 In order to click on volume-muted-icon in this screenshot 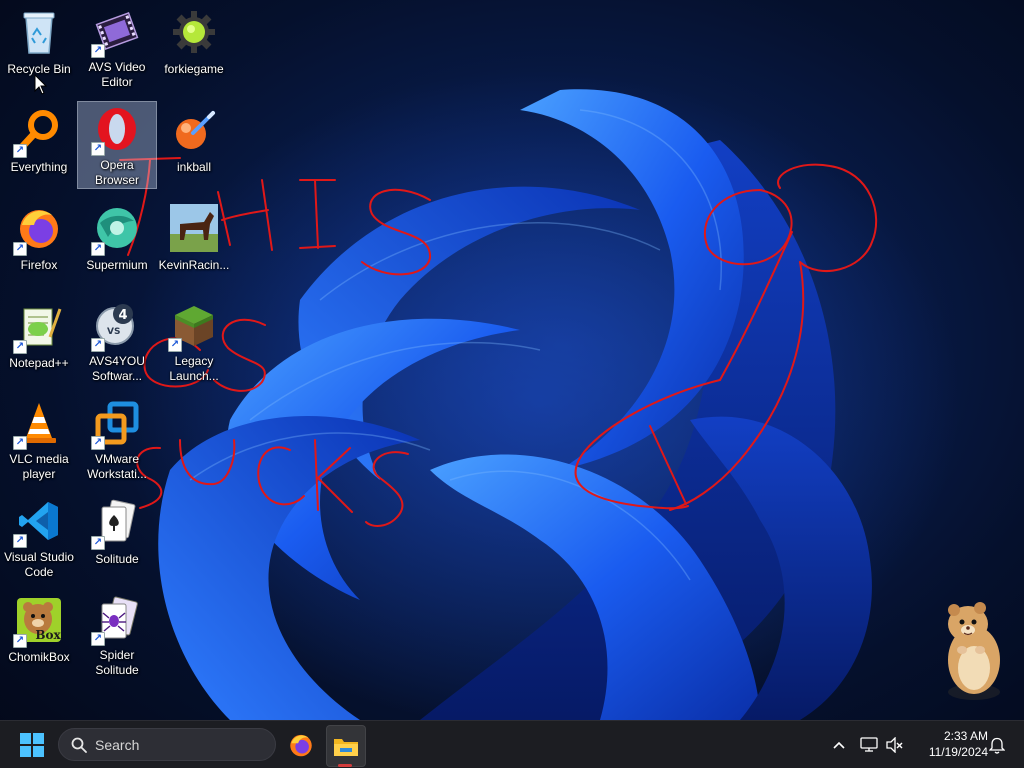, I will do `click(894, 745)`.